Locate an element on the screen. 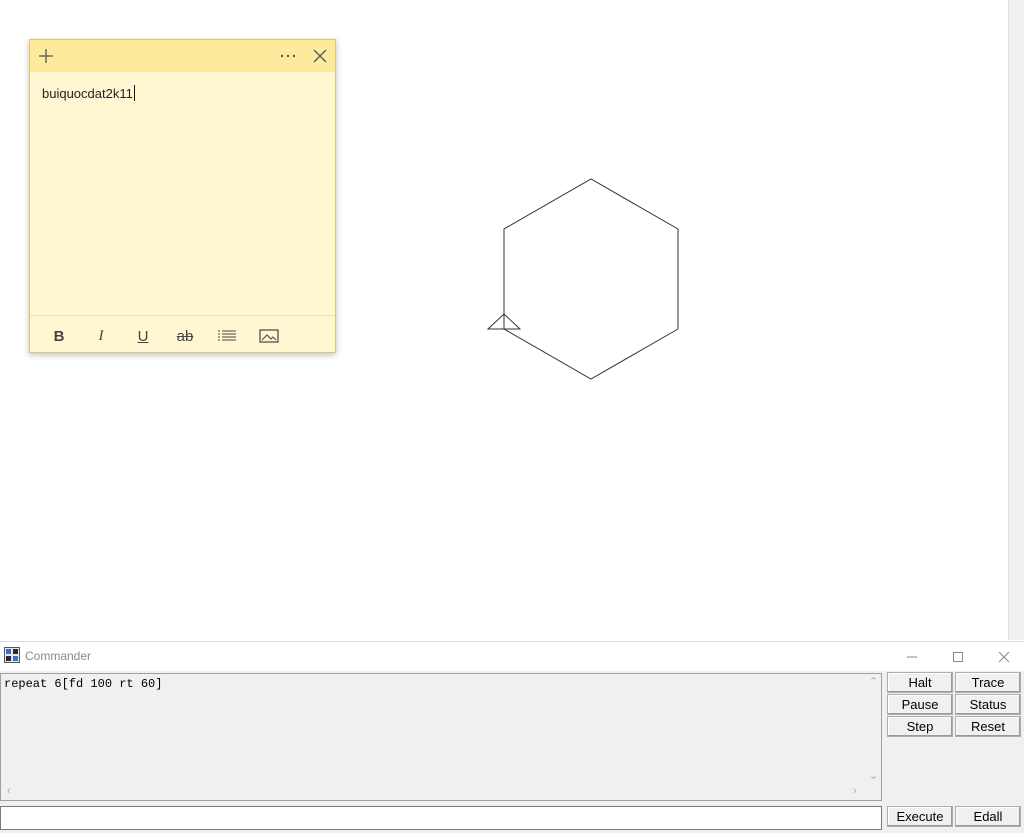 Image resolution: width=1024 pixels, height=833 pixels. italic-icon: I is located at coordinates (101, 336).